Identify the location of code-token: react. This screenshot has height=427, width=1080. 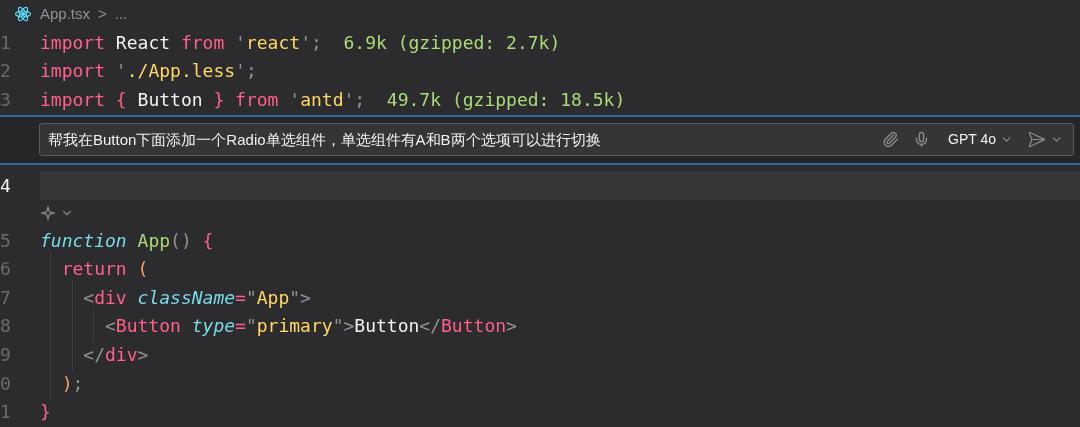
(273, 42).